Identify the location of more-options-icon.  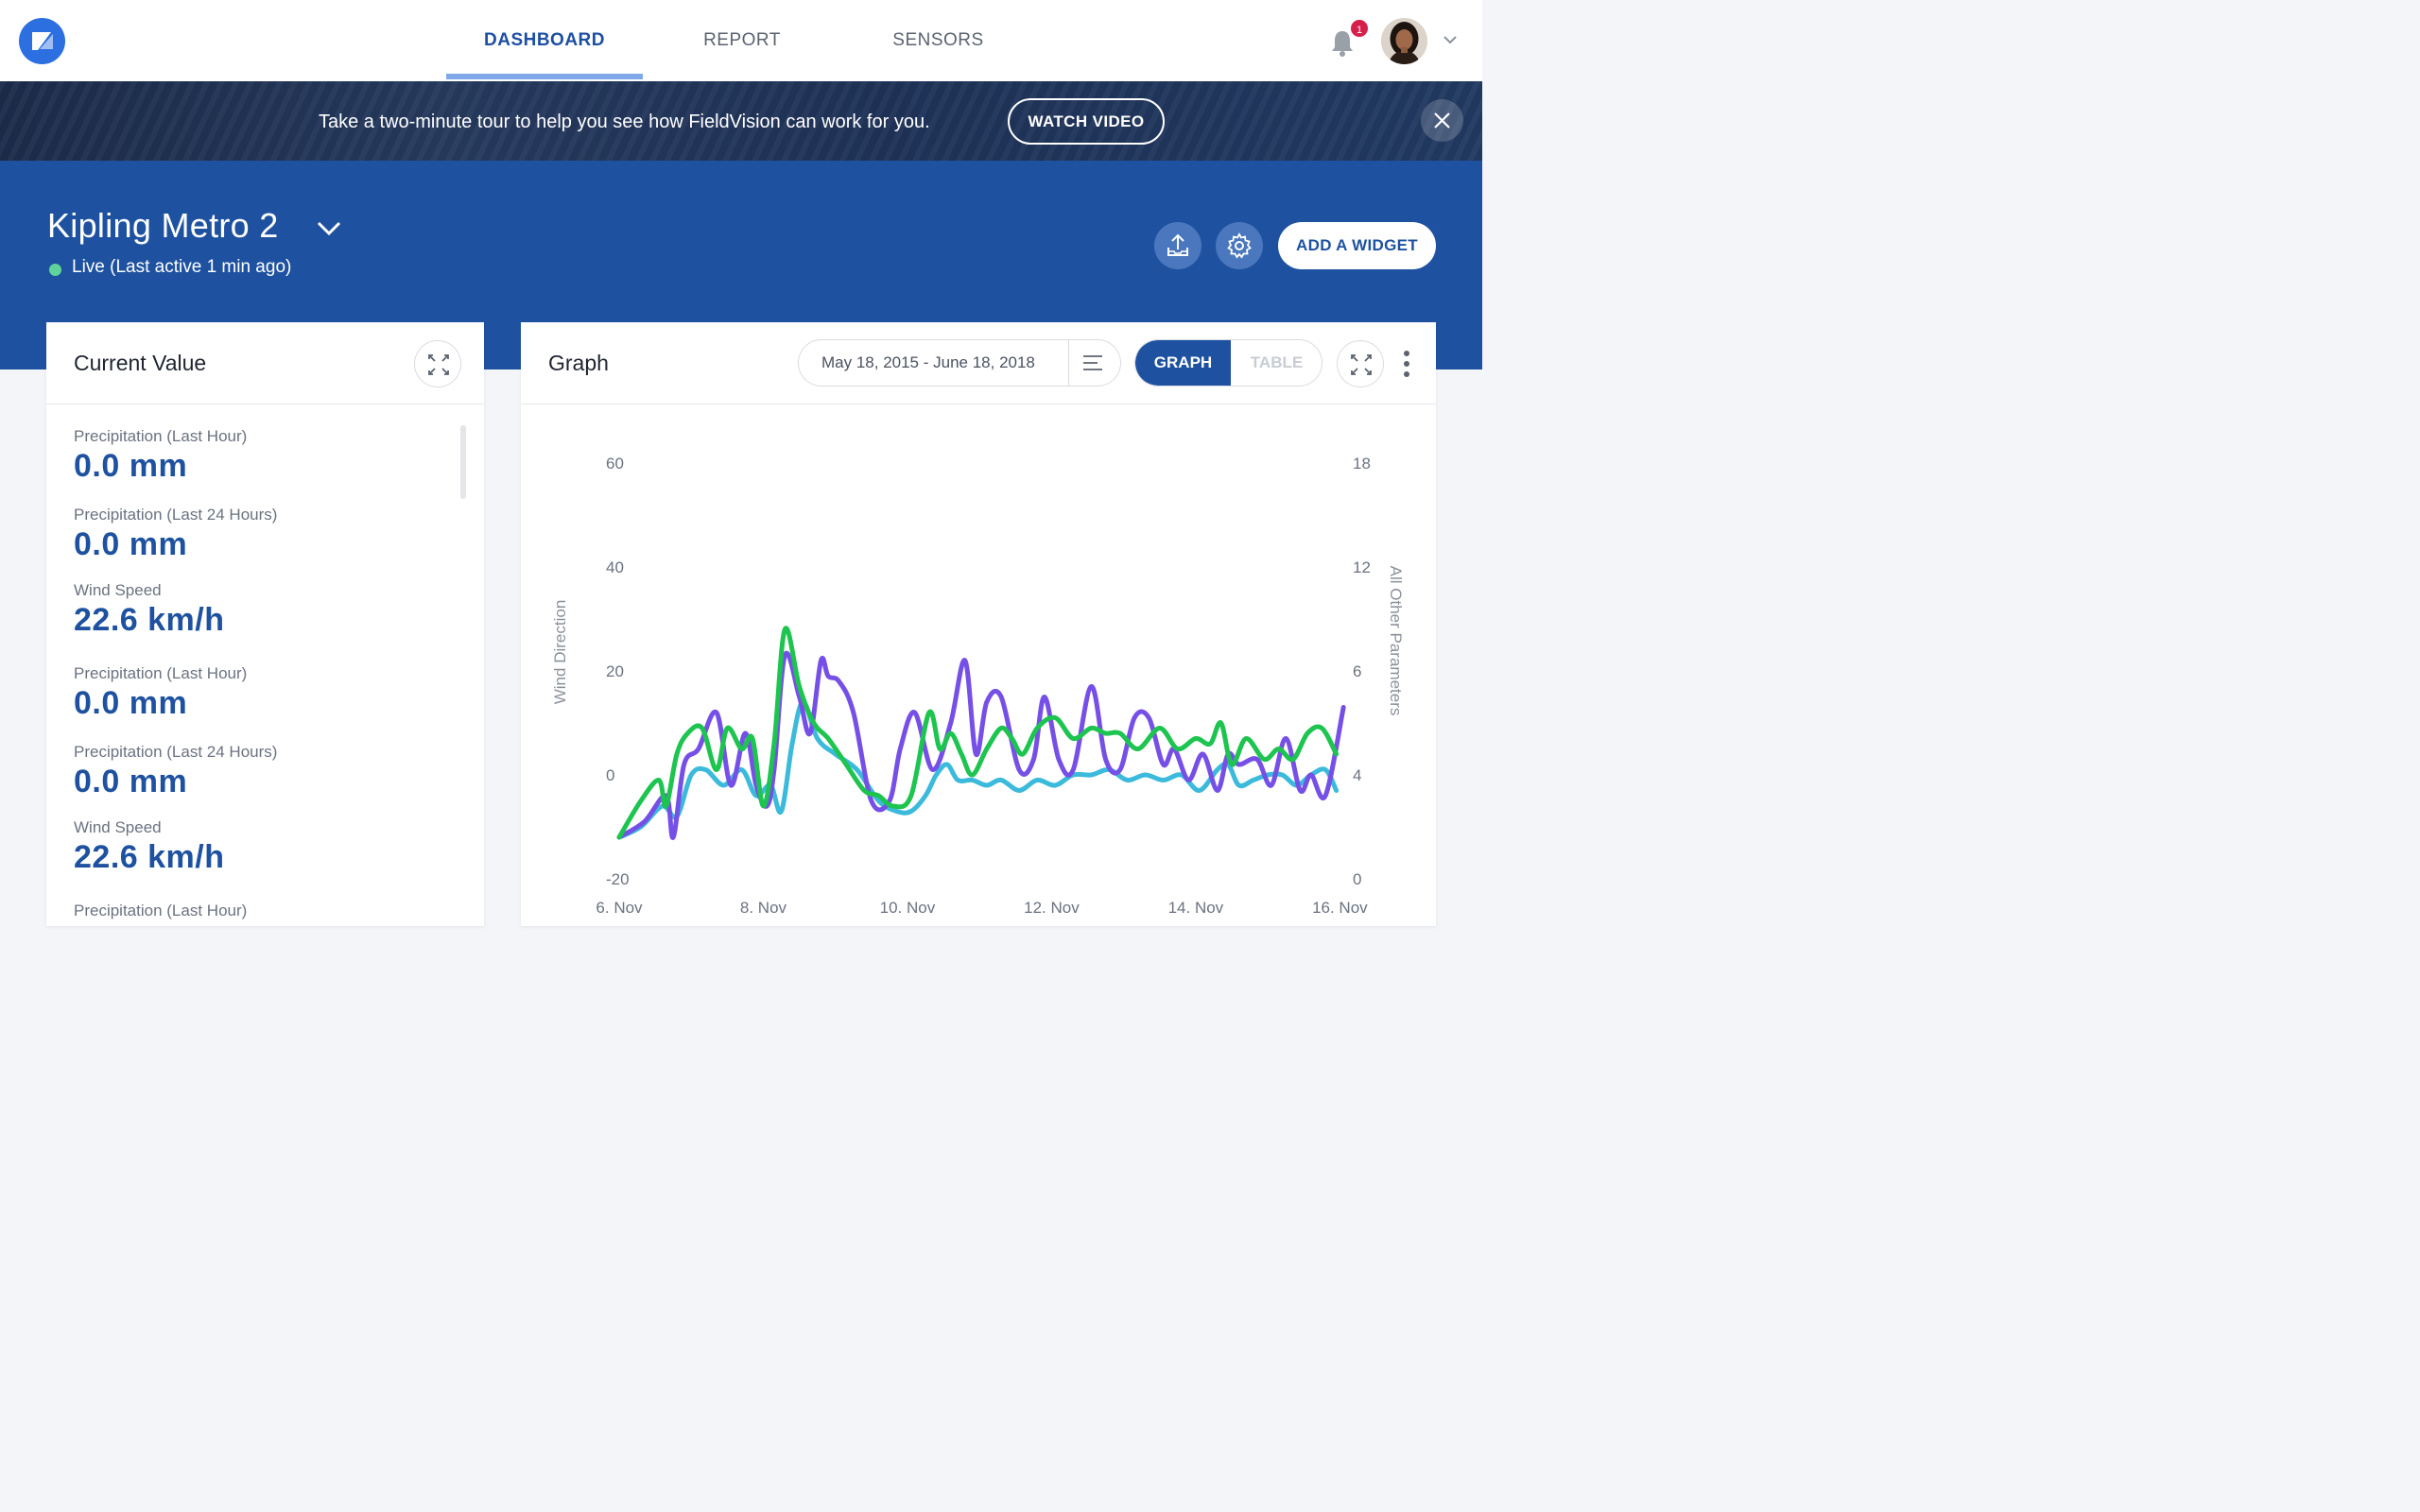
(1406, 364).